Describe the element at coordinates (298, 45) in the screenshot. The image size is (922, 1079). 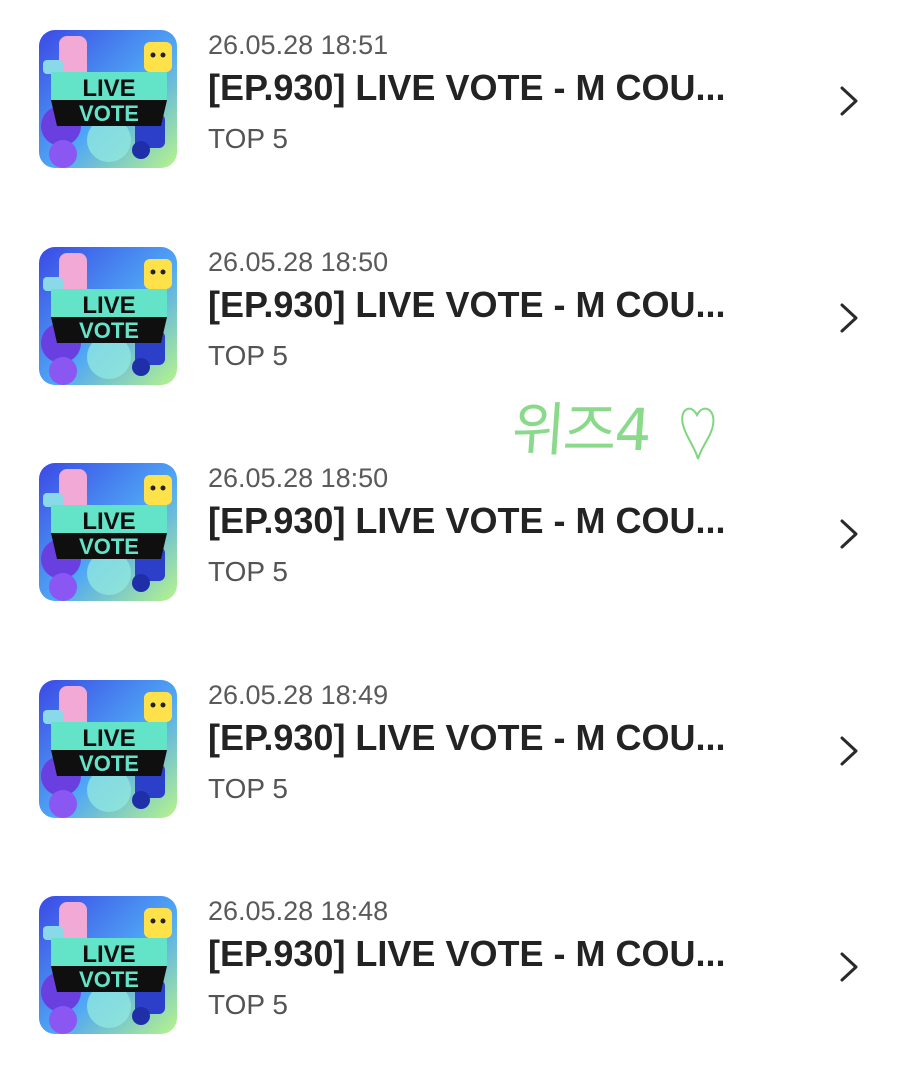
I see `item-date: 26.05.28 18:51` at that location.